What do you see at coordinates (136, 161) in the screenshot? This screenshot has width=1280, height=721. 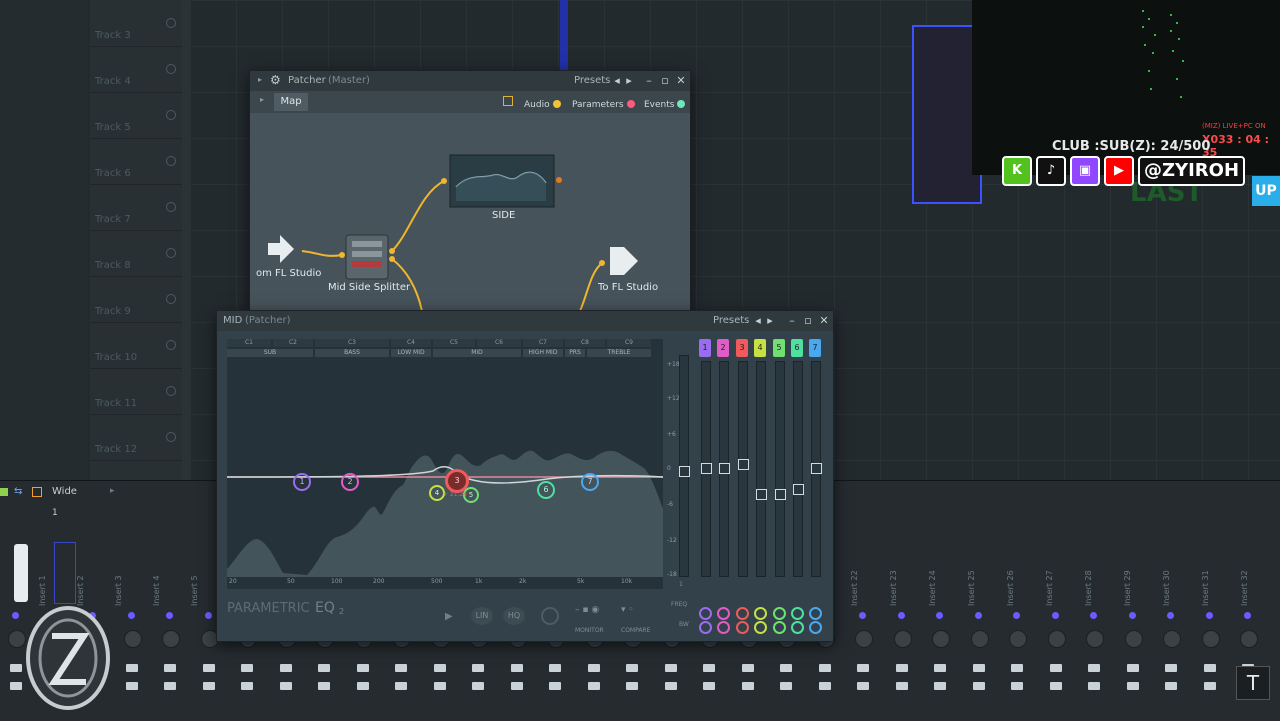 I see `track-row: Track 6` at bounding box center [136, 161].